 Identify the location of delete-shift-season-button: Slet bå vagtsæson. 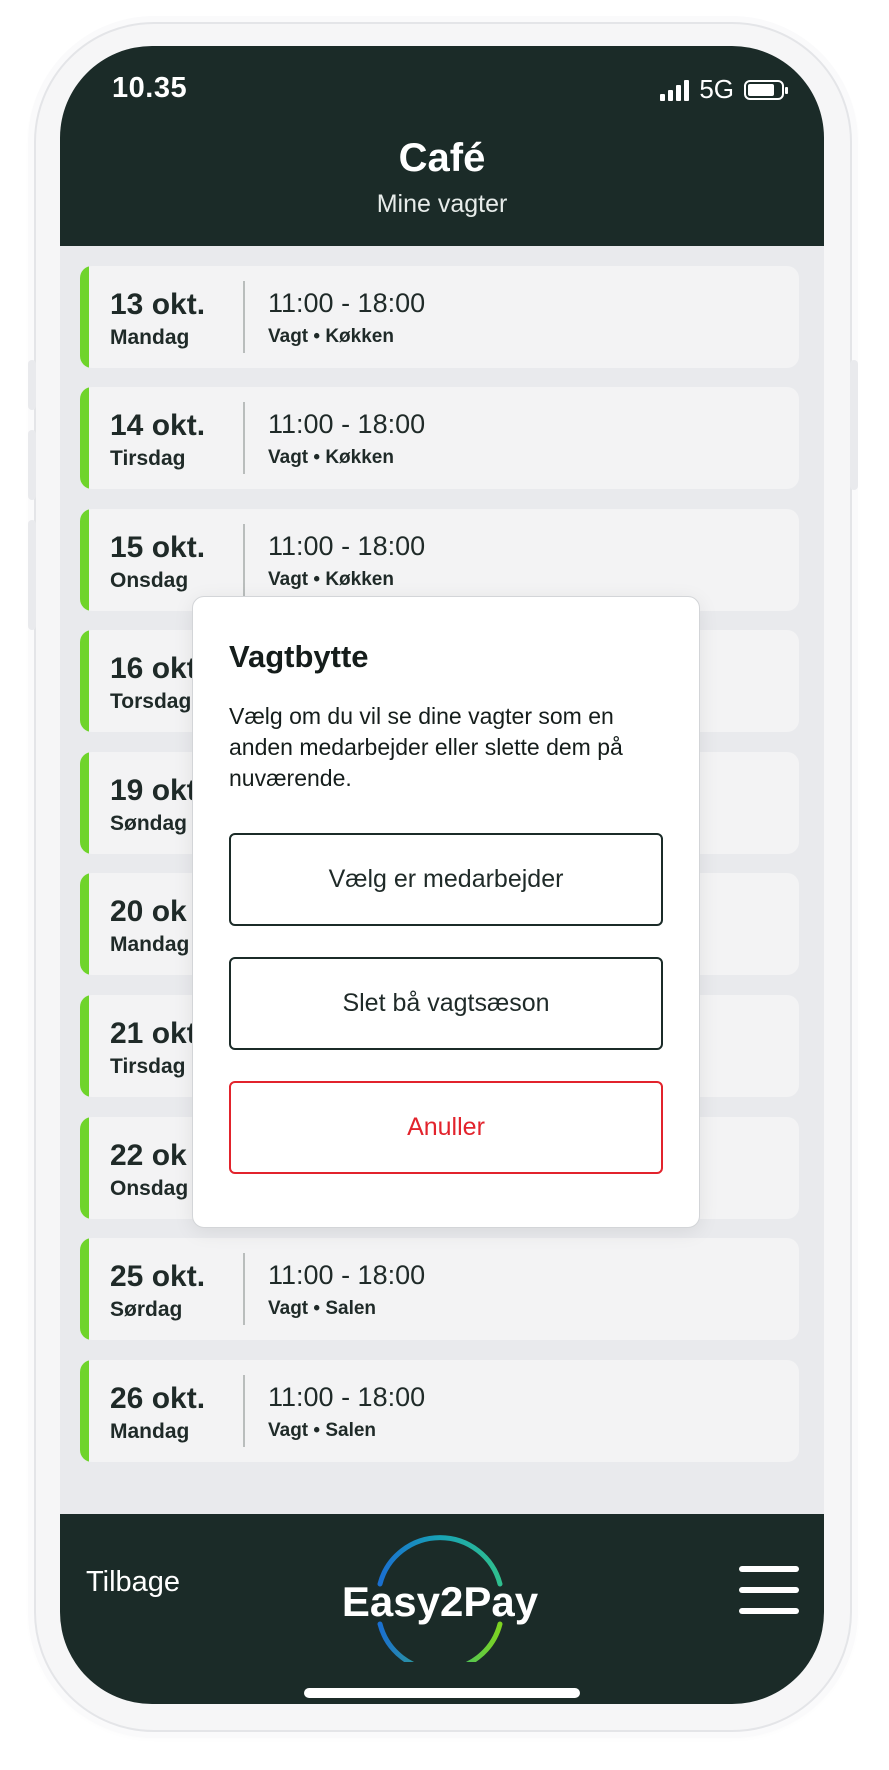
(446, 1003).